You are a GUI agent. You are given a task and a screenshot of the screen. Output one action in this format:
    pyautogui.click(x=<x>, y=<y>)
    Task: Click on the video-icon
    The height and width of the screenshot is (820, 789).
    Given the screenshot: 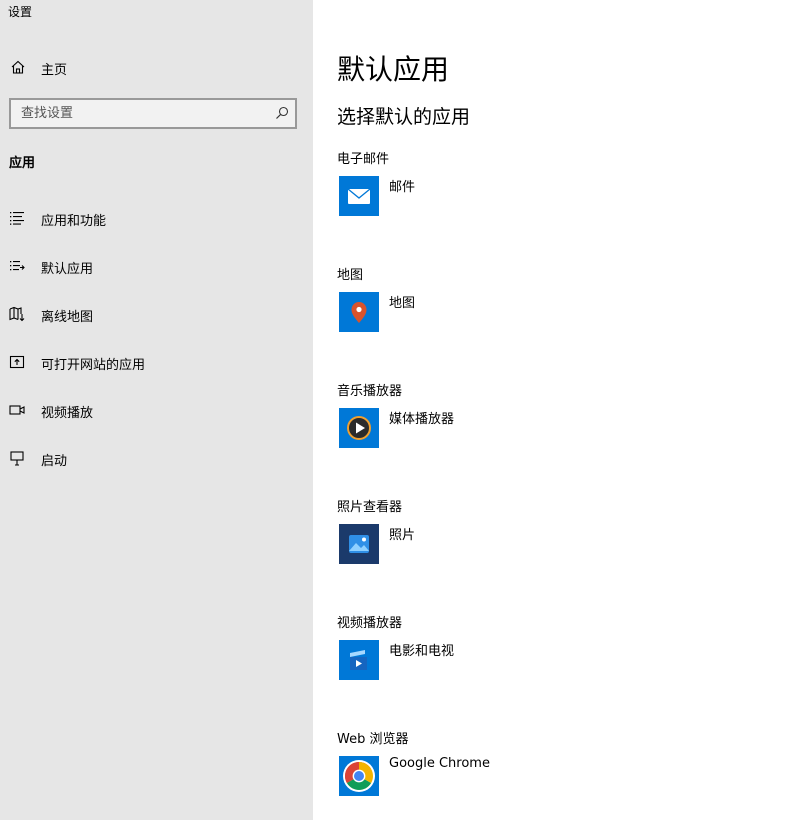 What is the action you would take?
    pyautogui.click(x=17, y=410)
    